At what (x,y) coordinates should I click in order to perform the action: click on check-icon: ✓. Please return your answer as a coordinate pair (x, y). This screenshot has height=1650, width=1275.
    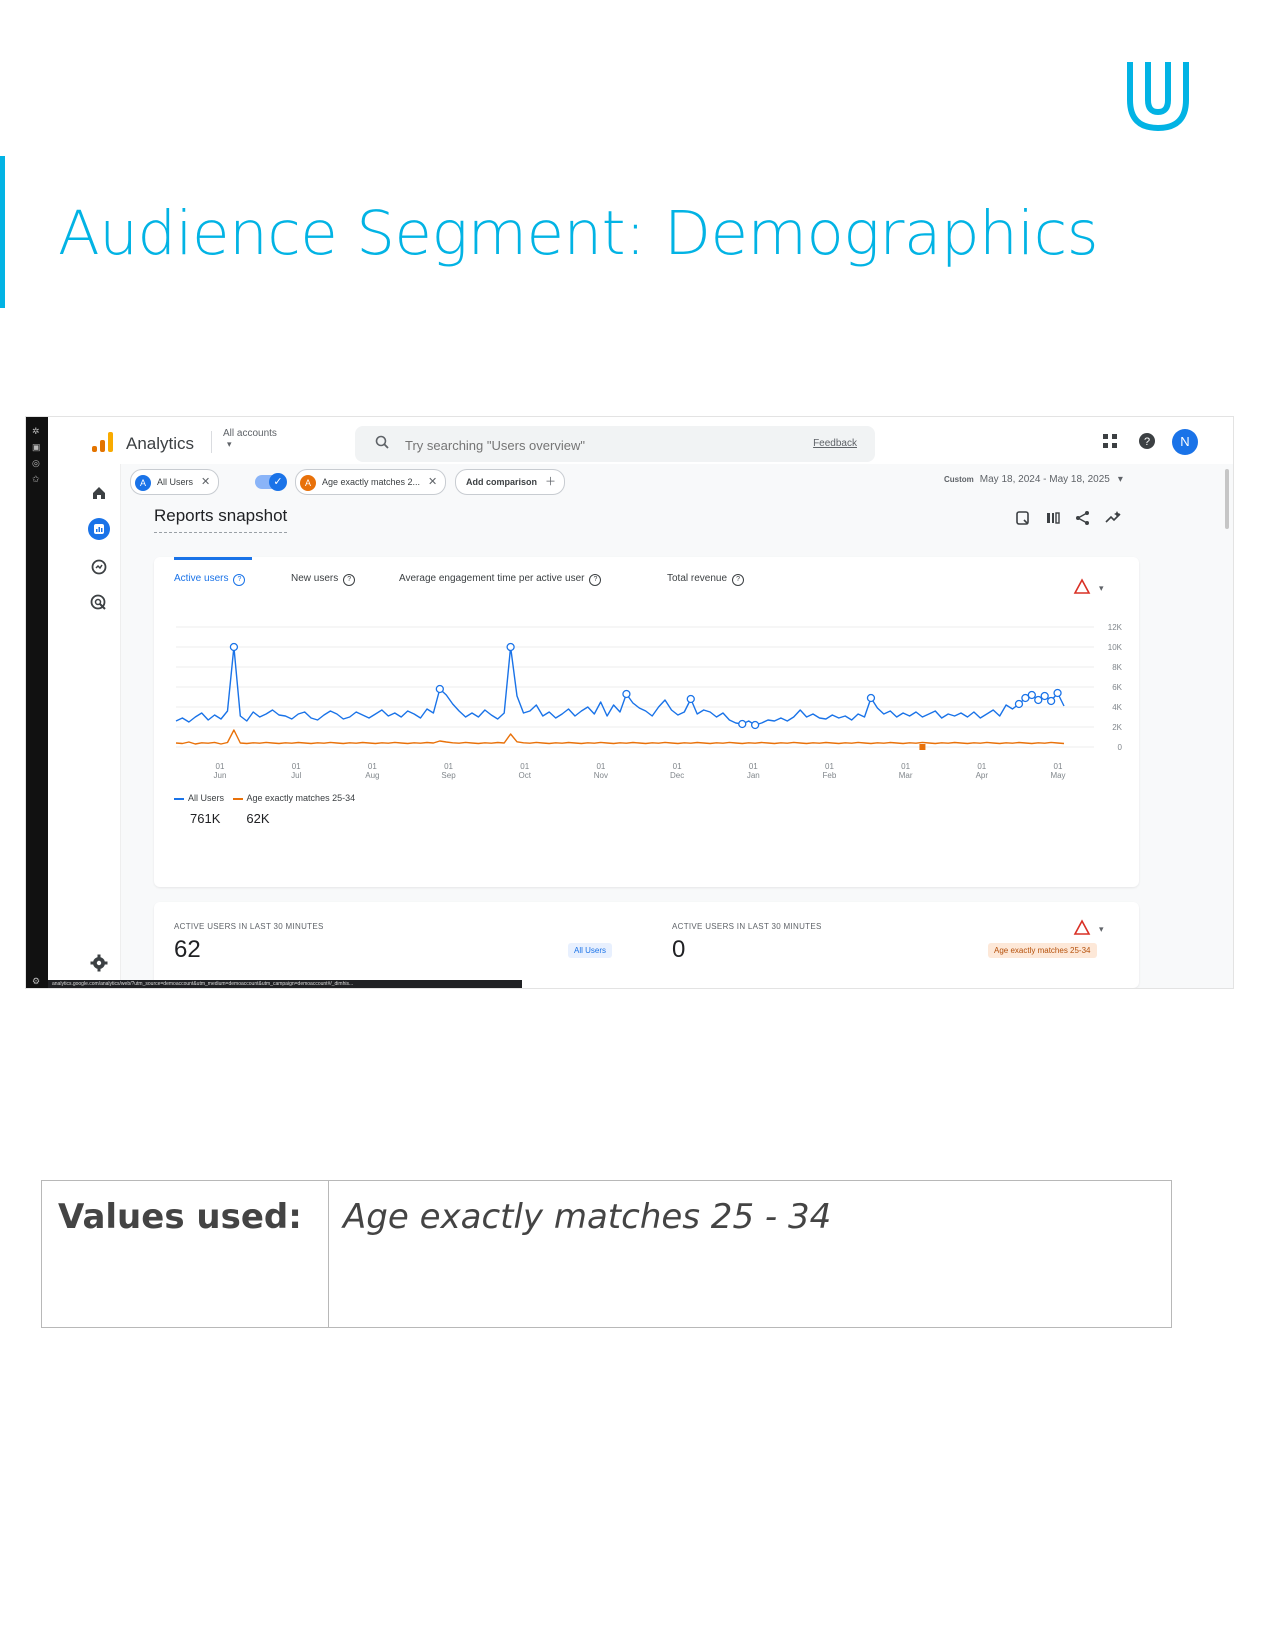
    Looking at the image, I should click on (278, 482).